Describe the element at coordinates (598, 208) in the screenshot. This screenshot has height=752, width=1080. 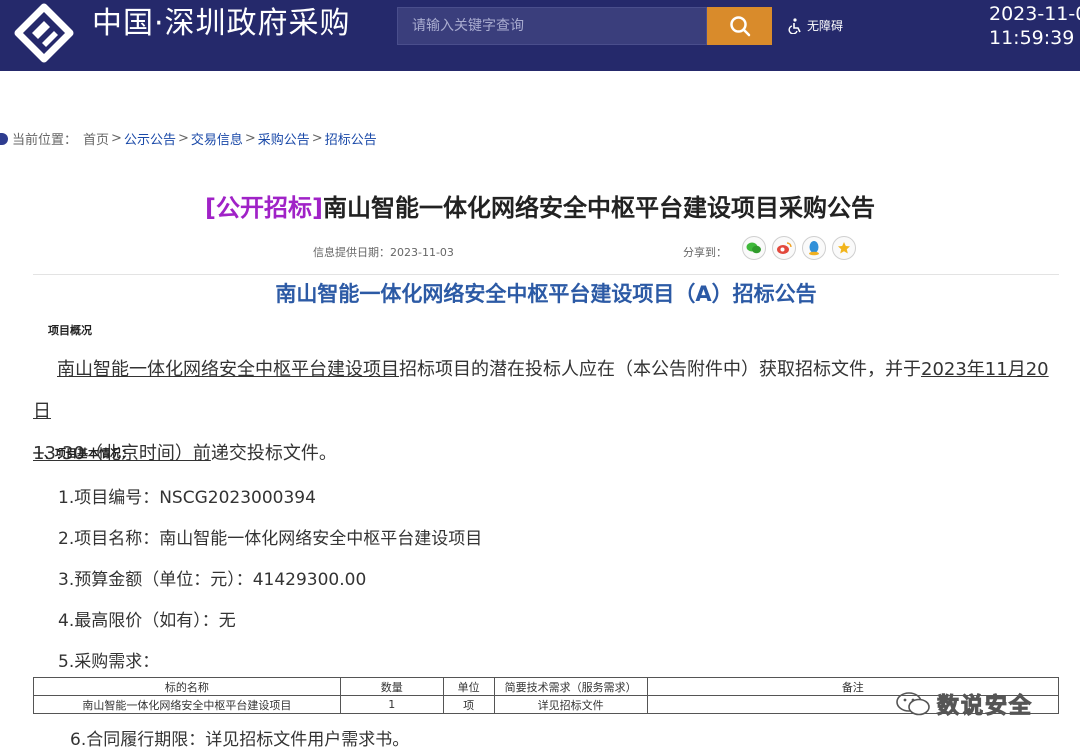
I see `title-text: 南山智能一体化网络安全中枢平台建设项目采购公告` at that location.